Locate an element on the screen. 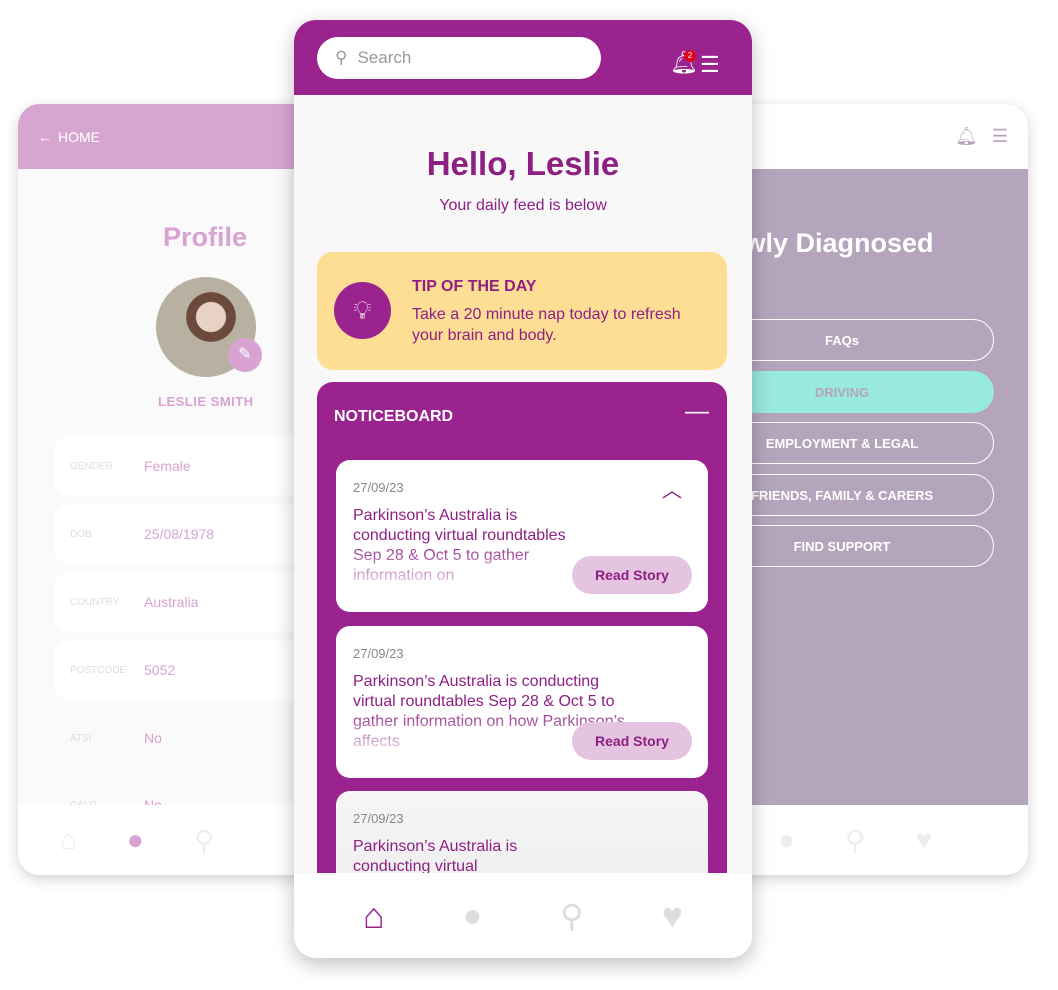 This screenshot has height=990, width=1058. field-country: COUNTRY Australia is located at coordinates (194, 602).